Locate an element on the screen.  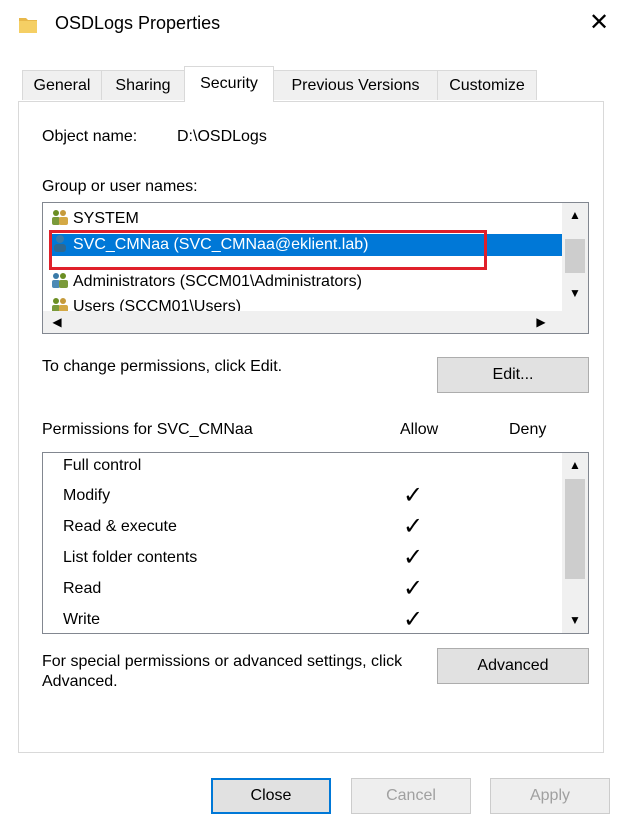
permissions-vertical-scrollbar: ▲ ▼ is located at coordinates (575, 543).